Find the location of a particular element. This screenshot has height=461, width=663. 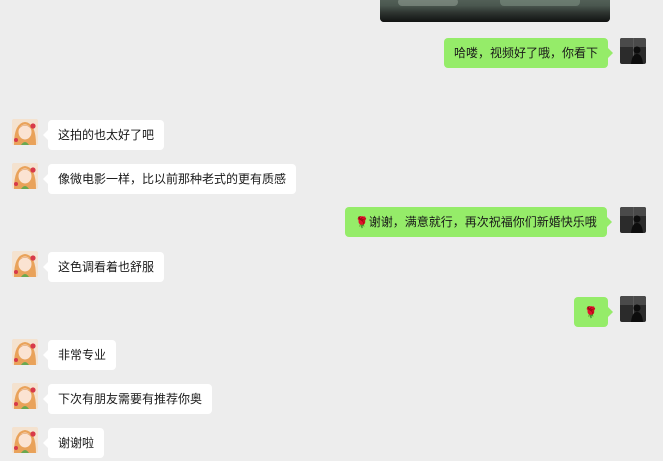

incoming-message-bubble: 非常专业 is located at coordinates (79, 355).